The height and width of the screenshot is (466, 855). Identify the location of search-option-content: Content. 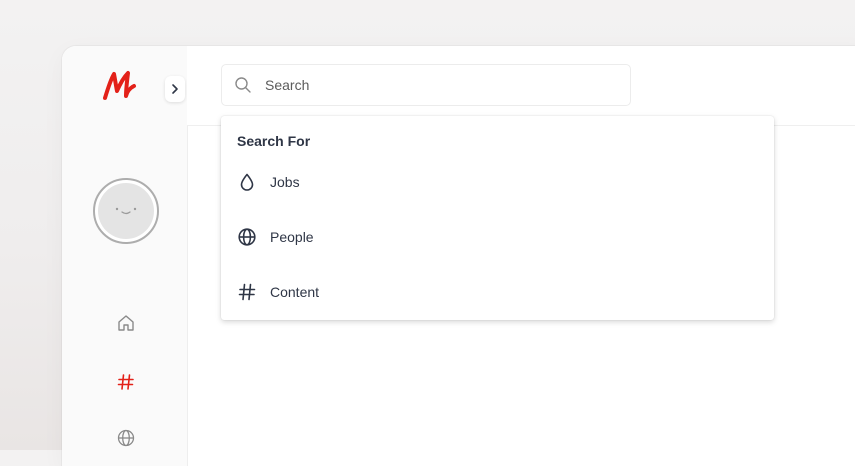
(278, 292).